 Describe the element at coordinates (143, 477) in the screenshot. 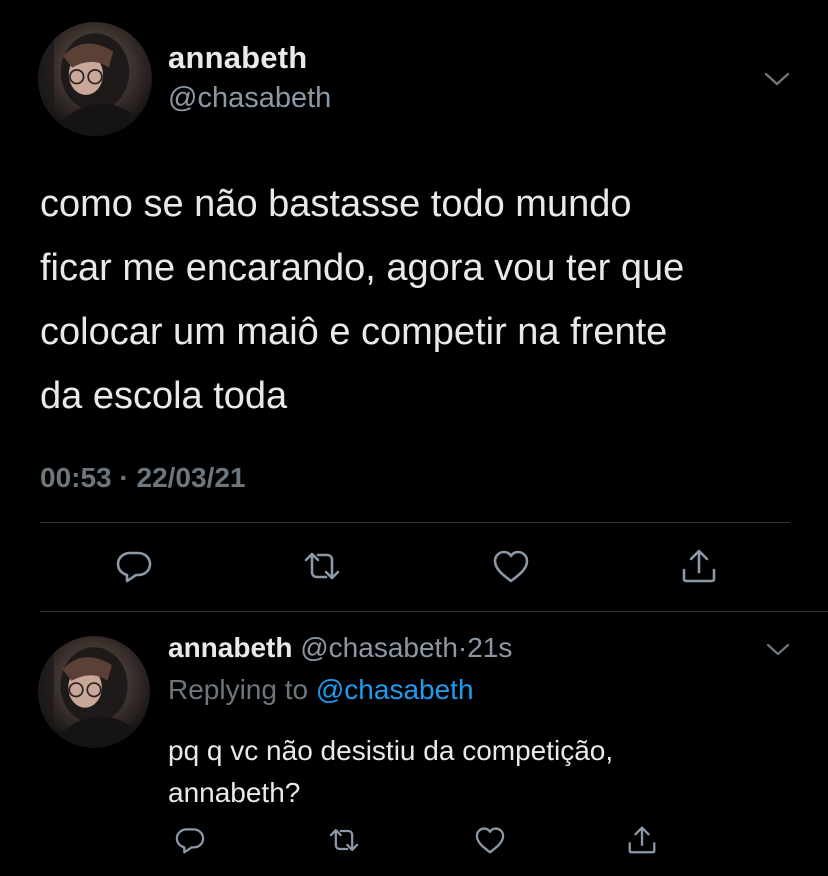

I see `tweet-timestamp: 00:53 · 22/03/21` at that location.